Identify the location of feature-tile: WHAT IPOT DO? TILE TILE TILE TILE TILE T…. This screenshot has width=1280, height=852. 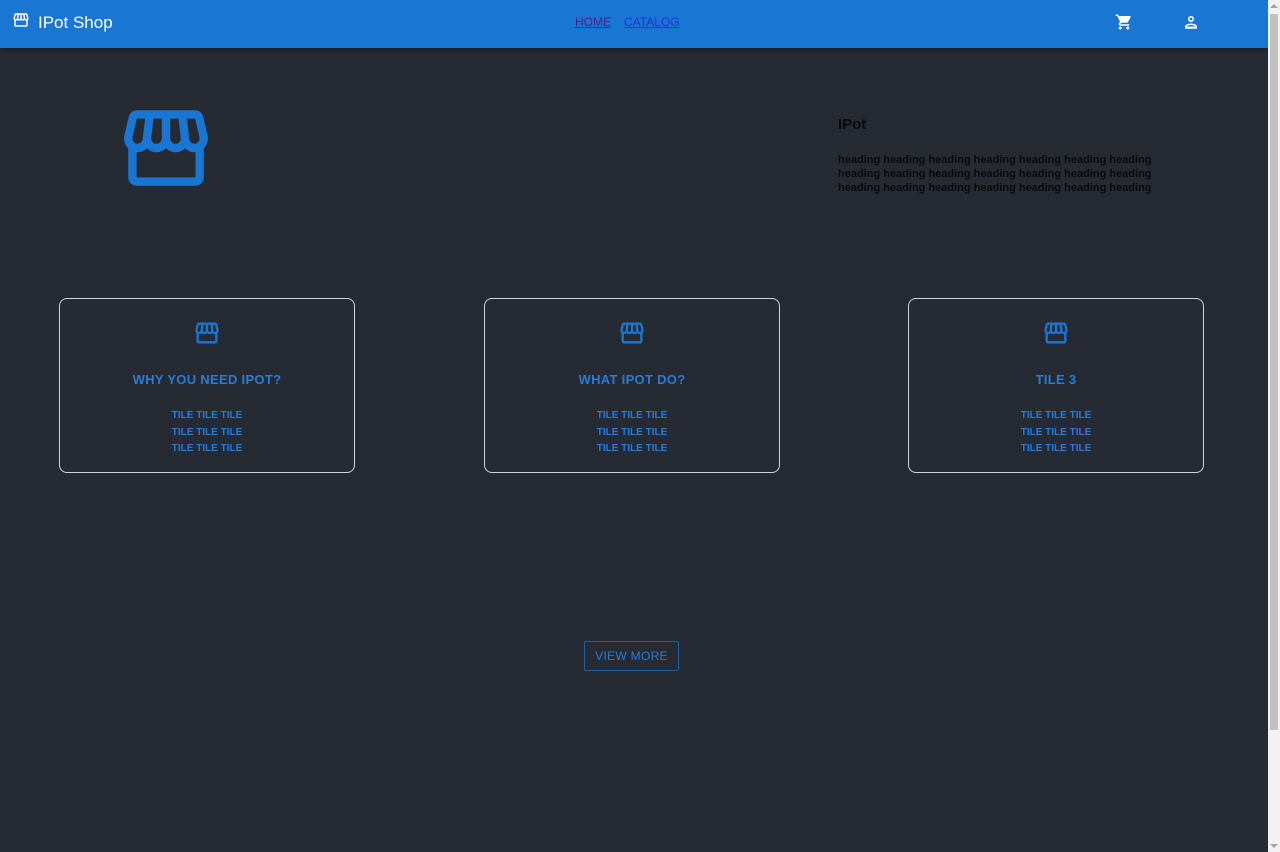
(632, 385).